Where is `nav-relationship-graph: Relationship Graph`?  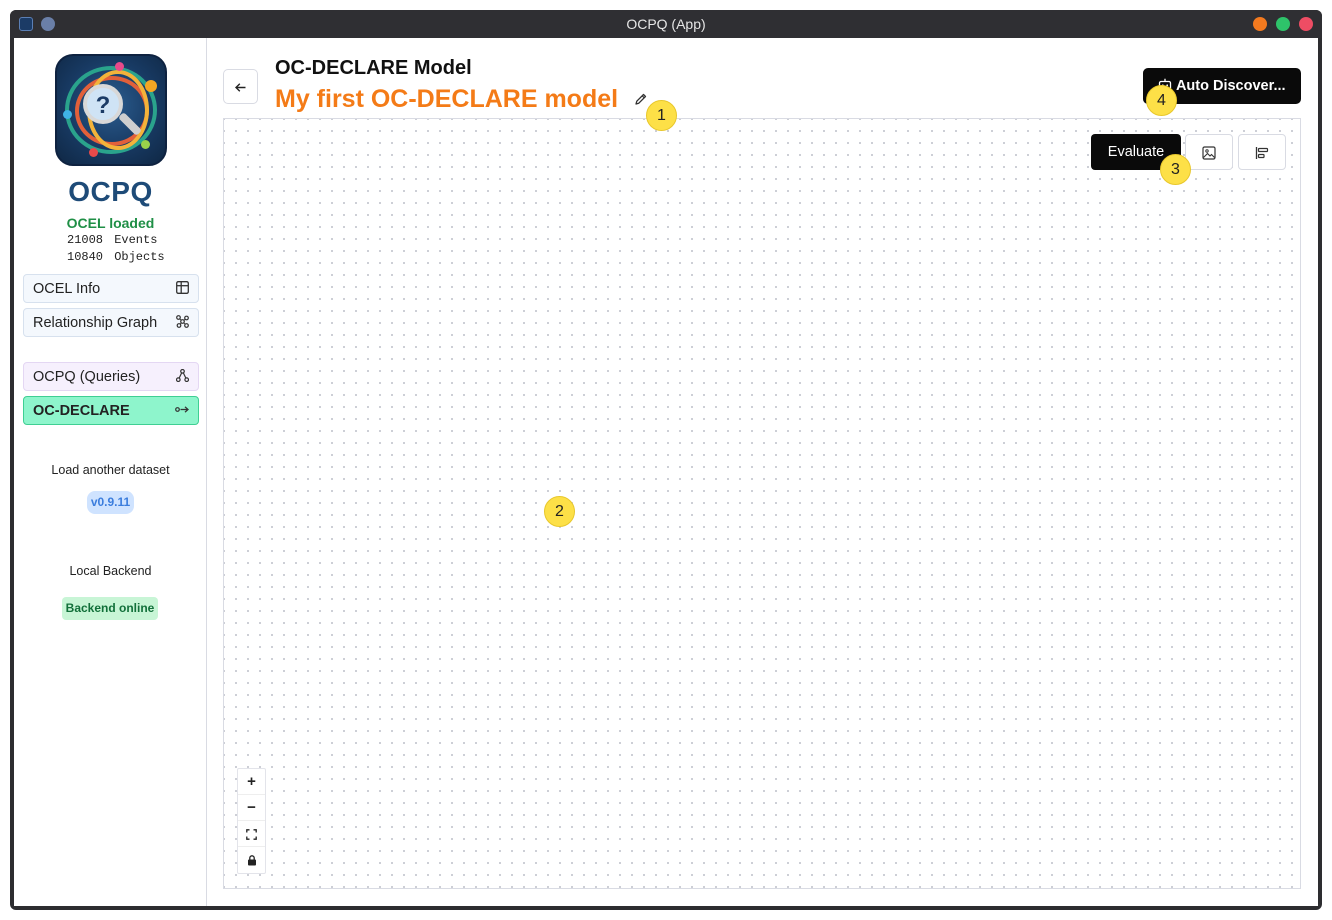 nav-relationship-graph: Relationship Graph is located at coordinates (111, 322).